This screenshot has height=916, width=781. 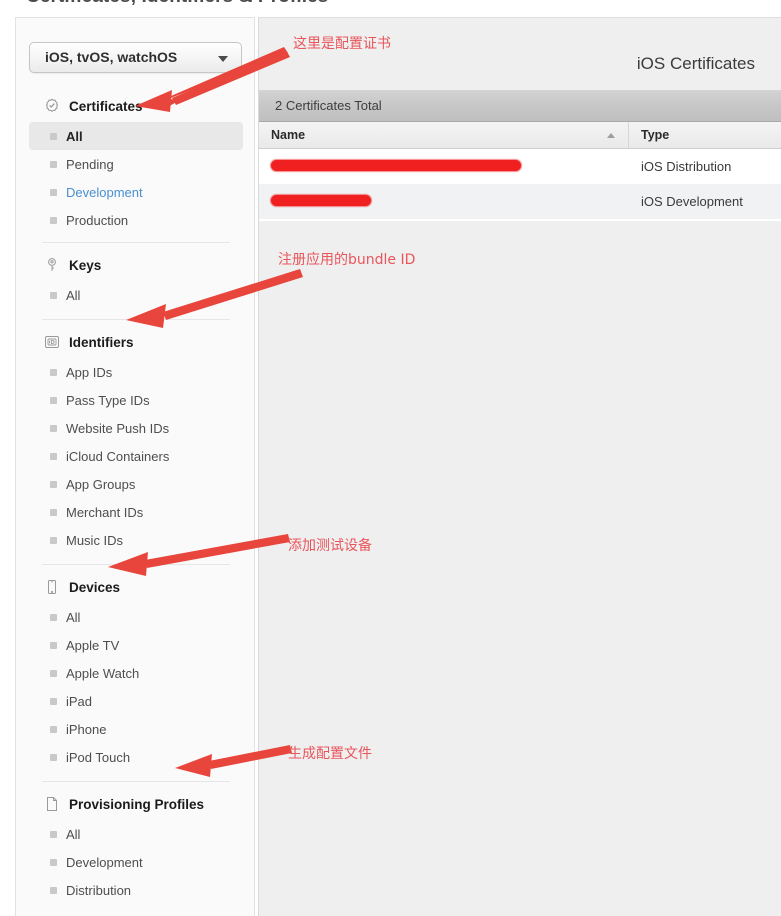 I want to click on sidebar-header-label: Provisioning Profiles, so click(x=137, y=804).